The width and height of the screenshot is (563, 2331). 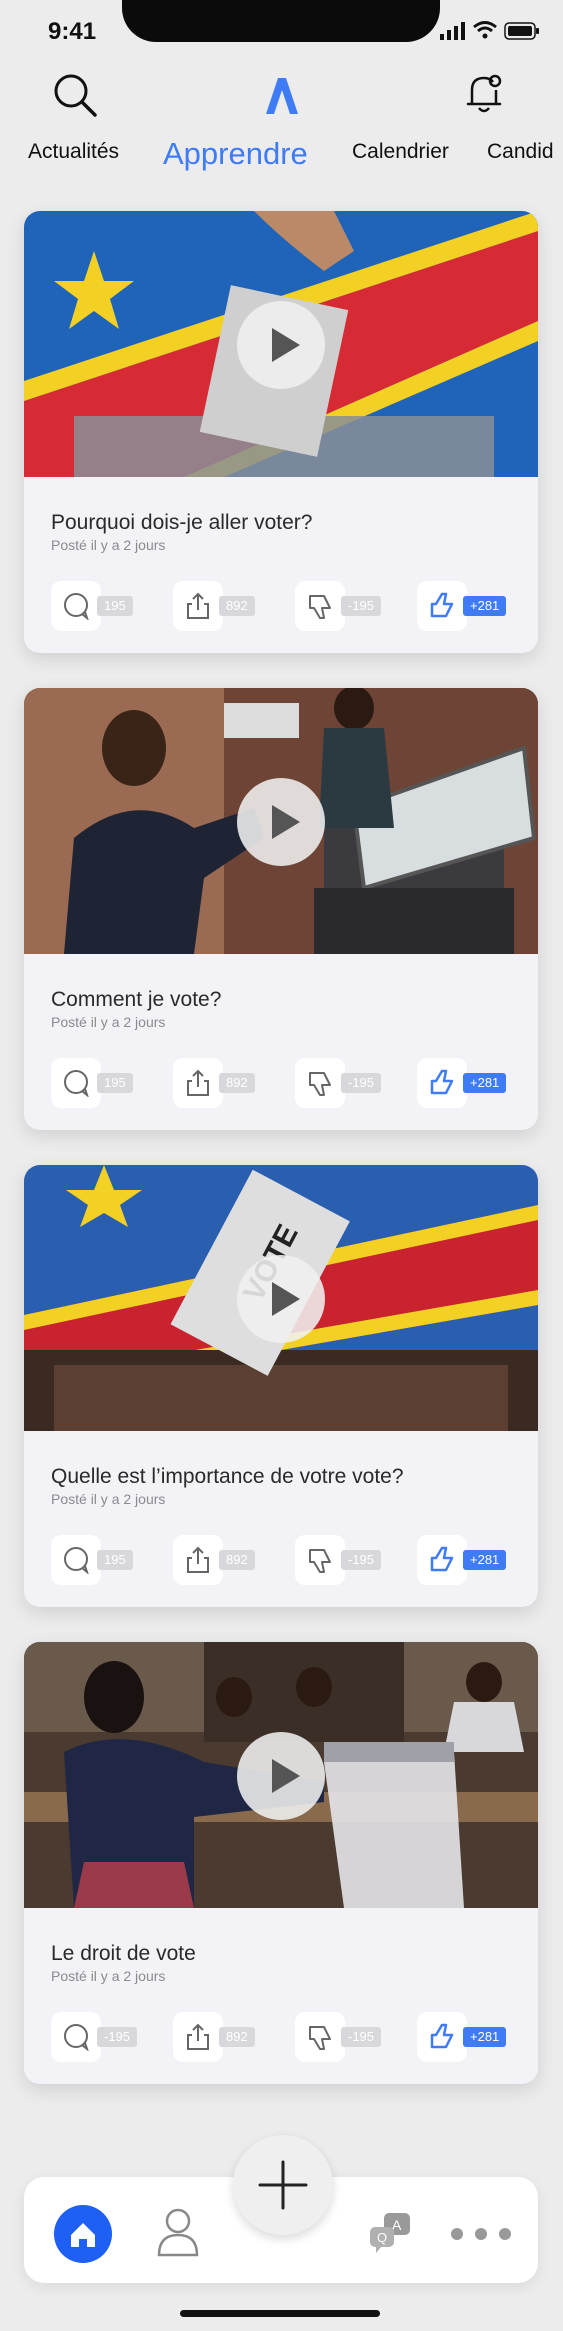 I want to click on notch, so click(x=281, y=21).